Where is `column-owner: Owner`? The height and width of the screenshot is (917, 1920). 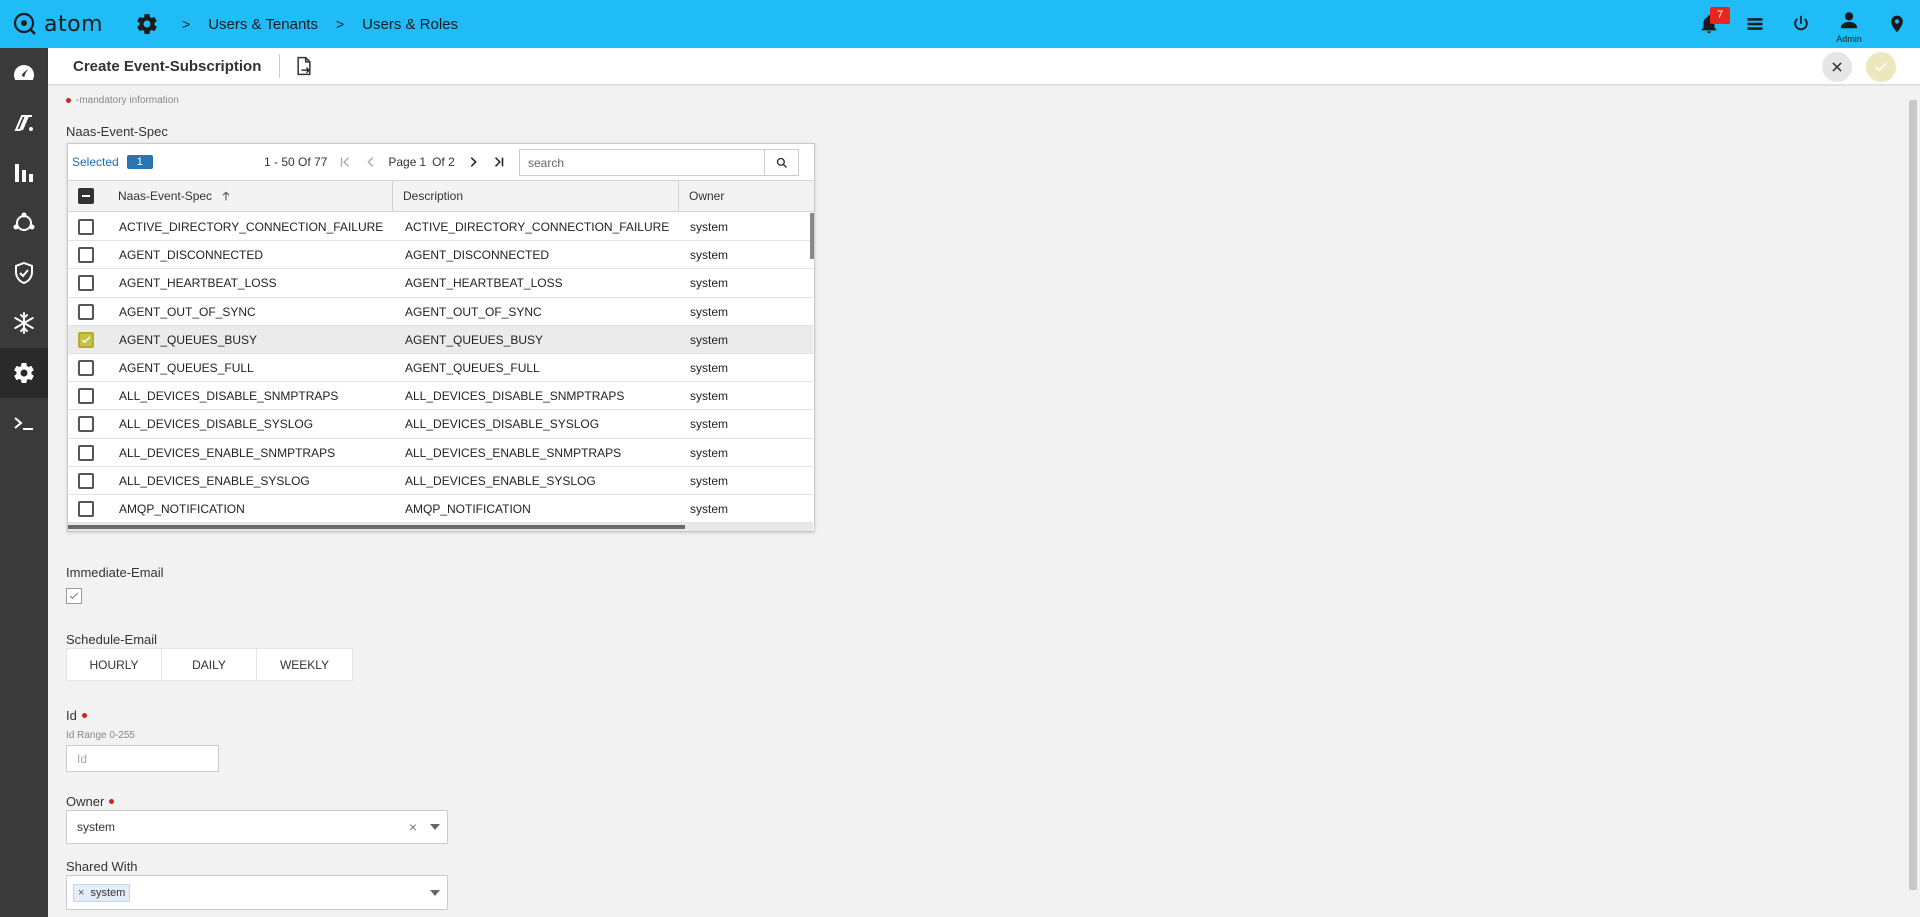 column-owner: Owner is located at coordinates (706, 196).